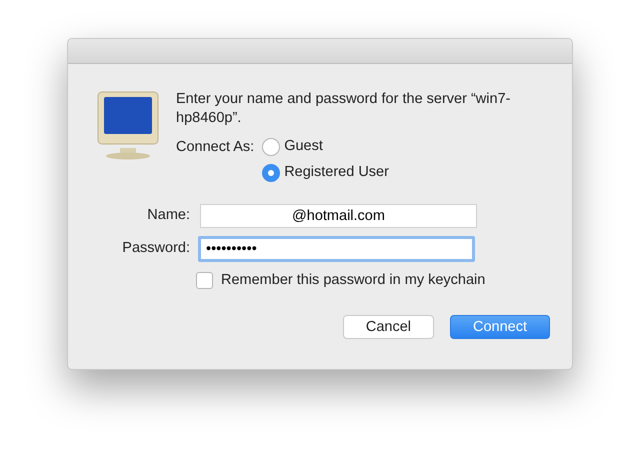  Describe the element at coordinates (338, 216) in the screenshot. I see `input-field: @hotmail.com` at that location.